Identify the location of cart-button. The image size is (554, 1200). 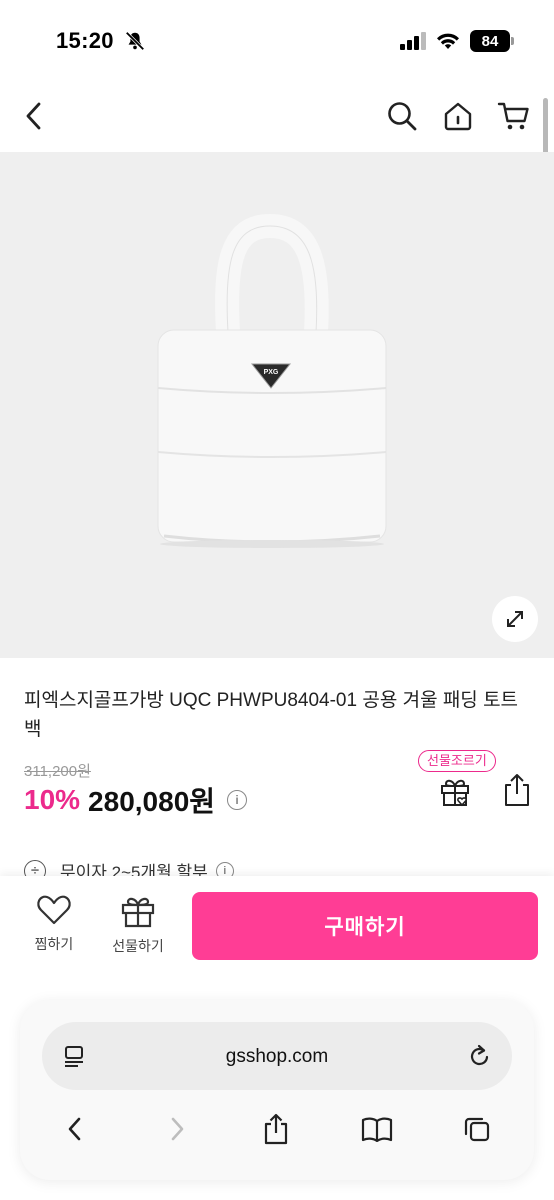
(514, 116).